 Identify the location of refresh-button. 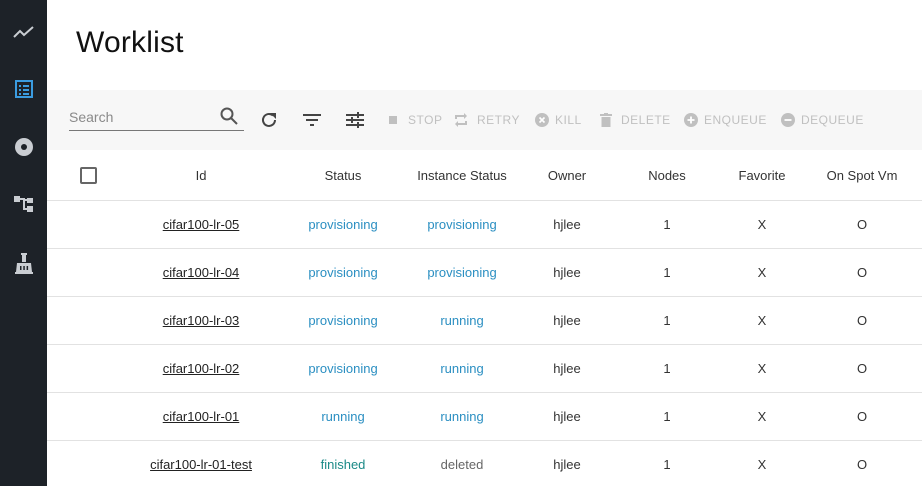
(269, 120).